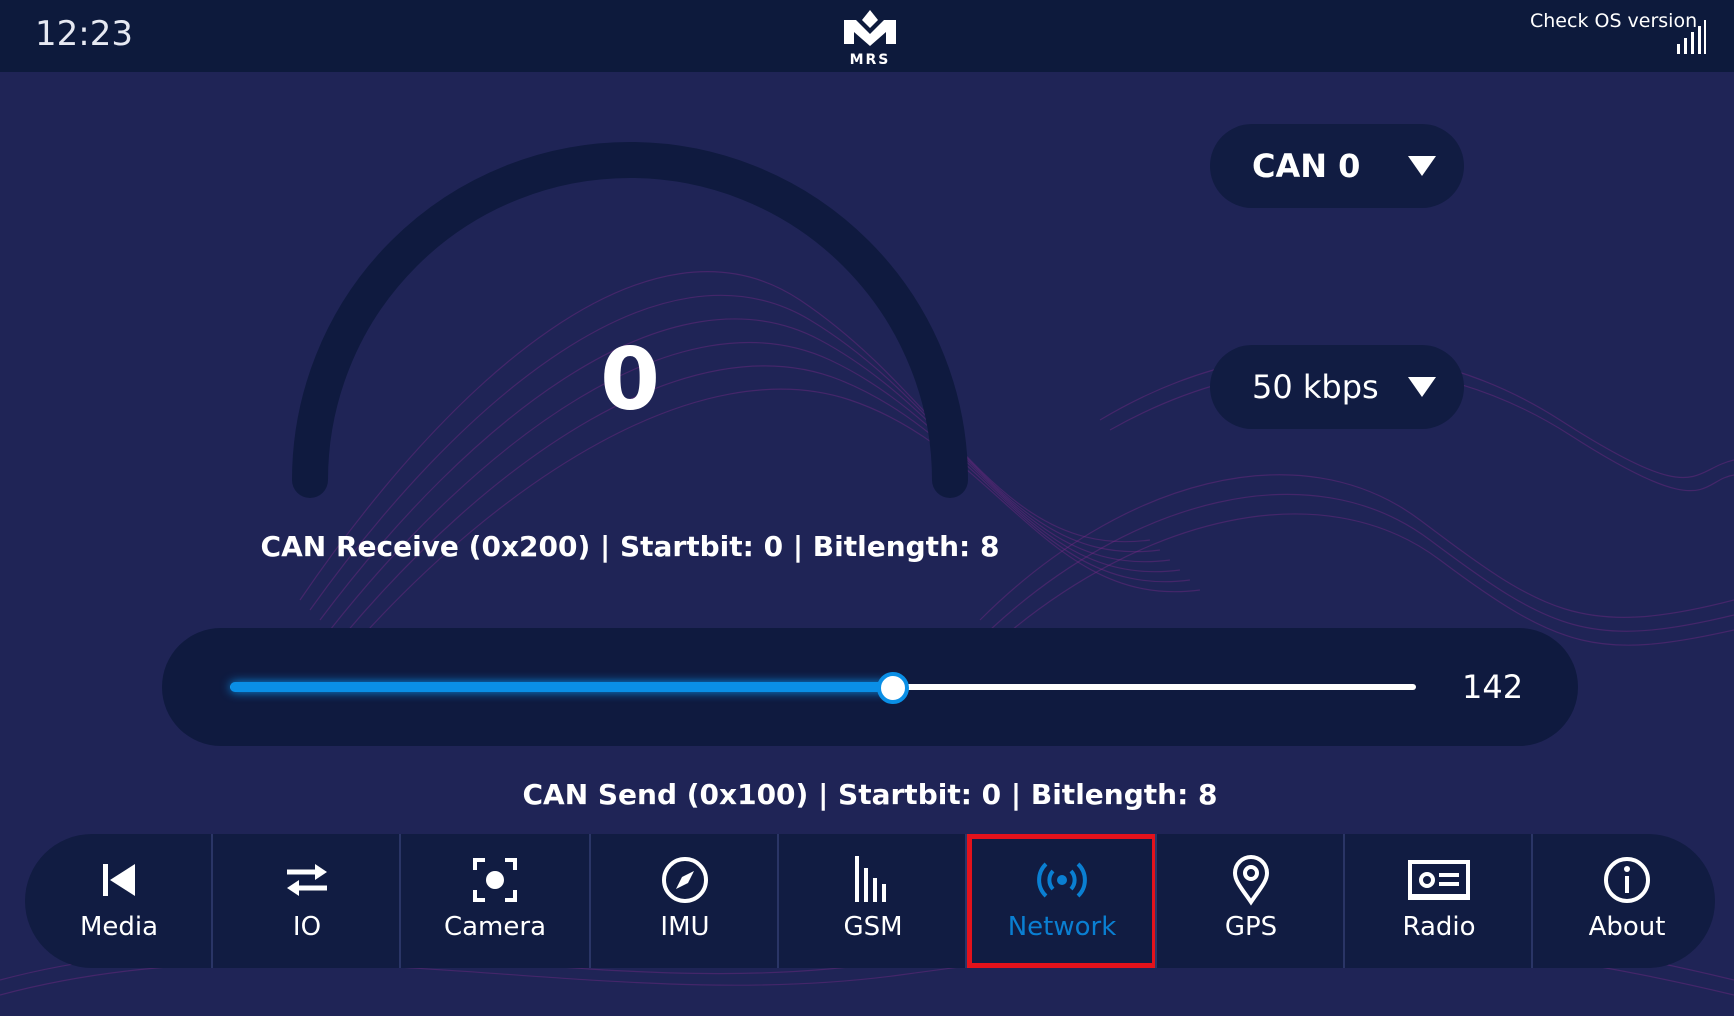 The width and height of the screenshot is (1734, 1016). Describe the element at coordinates (873, 927) in the screenshot. I see `nav-label: GSM` at that location.